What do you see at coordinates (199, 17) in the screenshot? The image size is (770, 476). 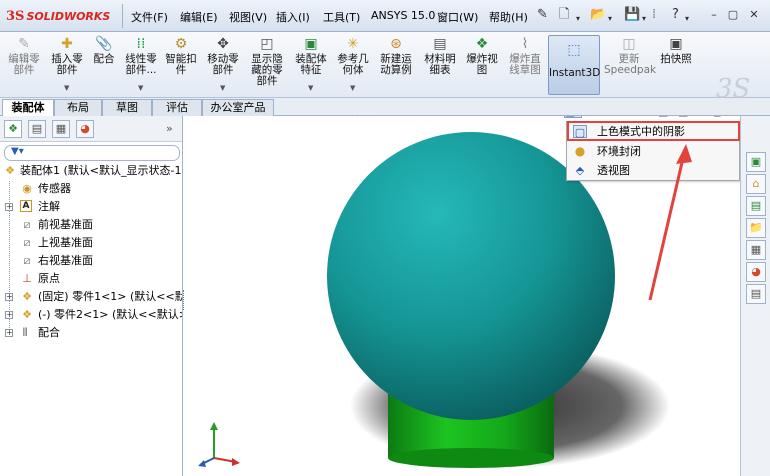 I see `menu-edit: 编辑(E)` at bounding box center [199, 17].